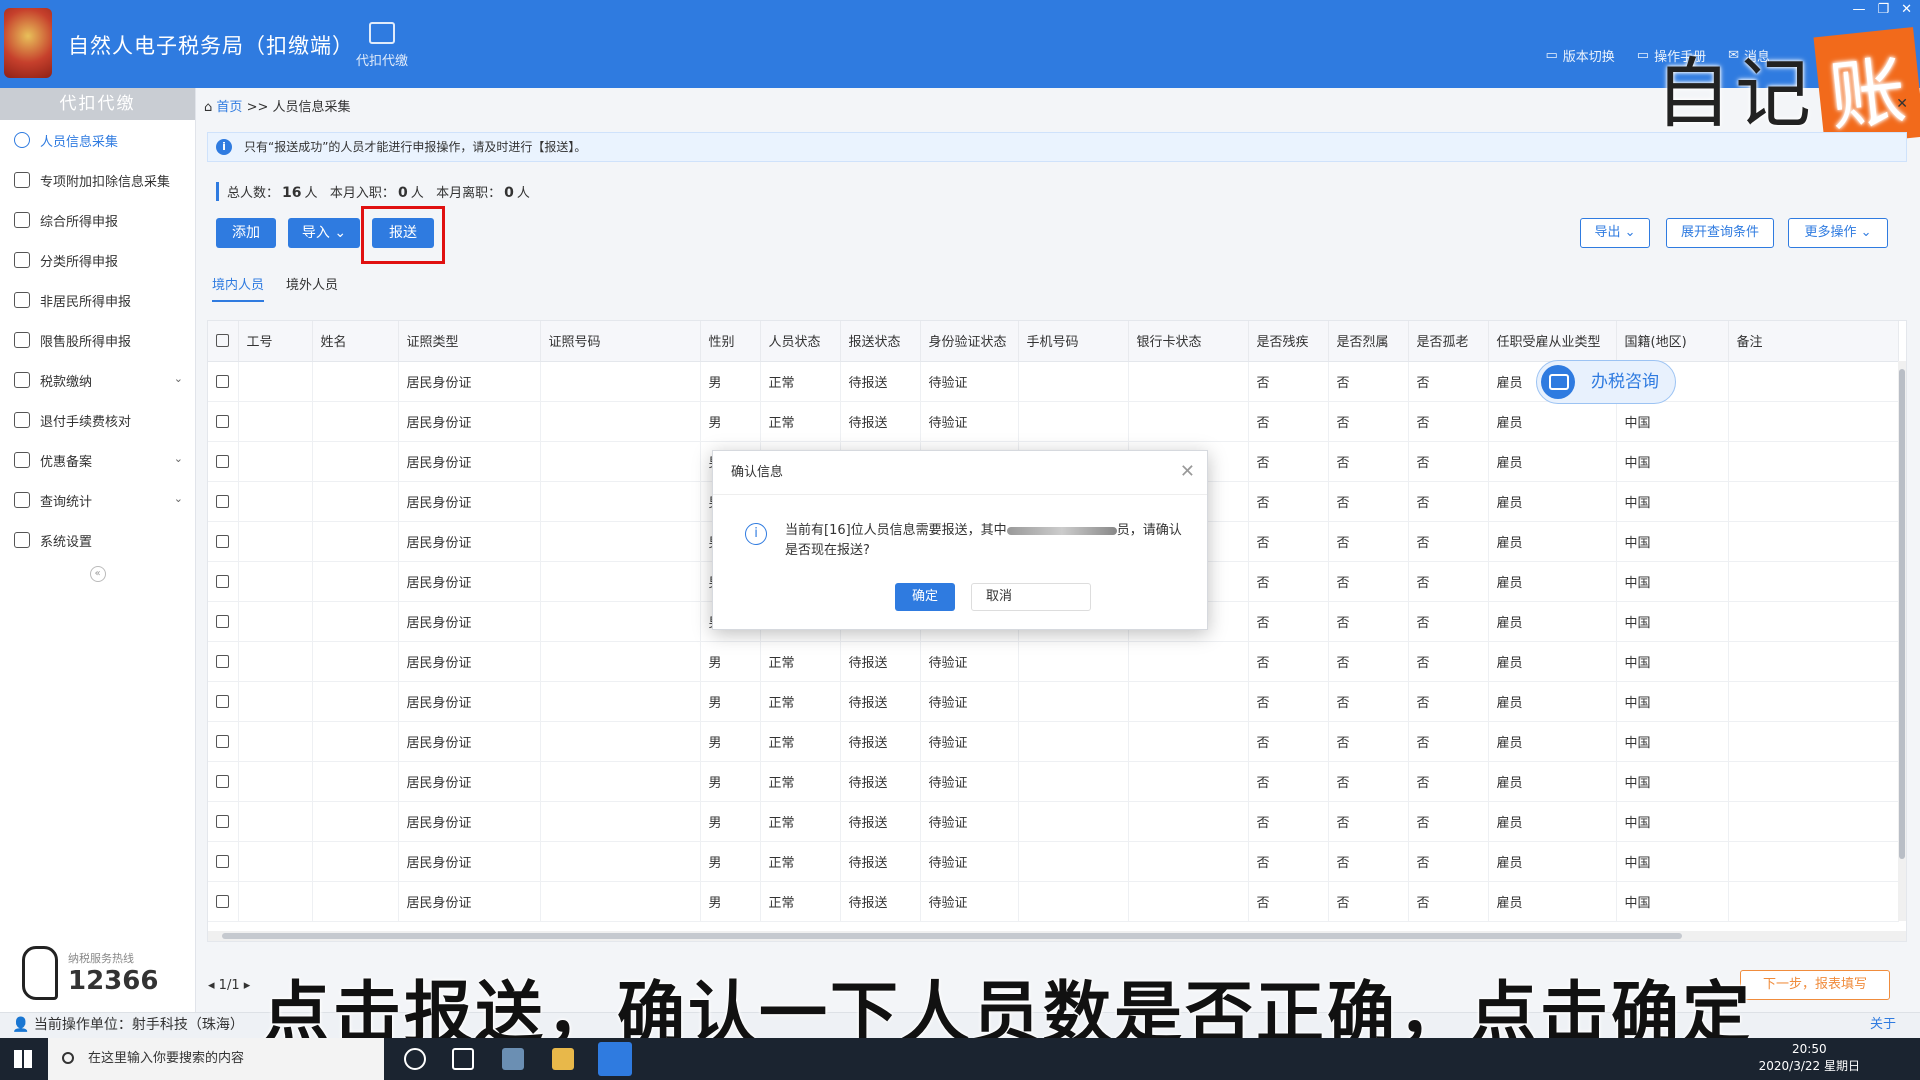 The image size is (1920, 1080). I want to click on column-header: 报送状态, so click(880, 341).